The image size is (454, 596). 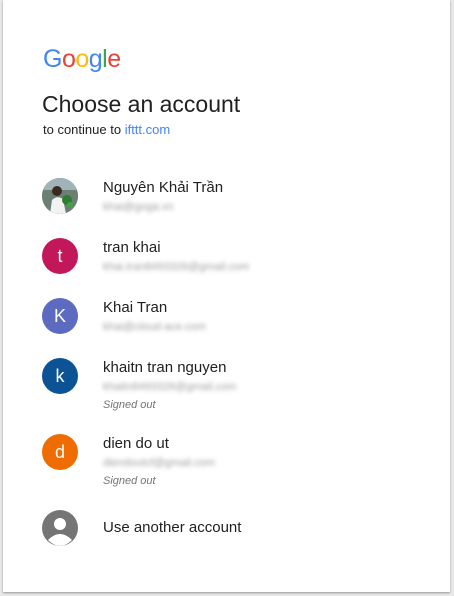 I want to click on use-another-account-button: Use another account, so click(x=226, y=532).